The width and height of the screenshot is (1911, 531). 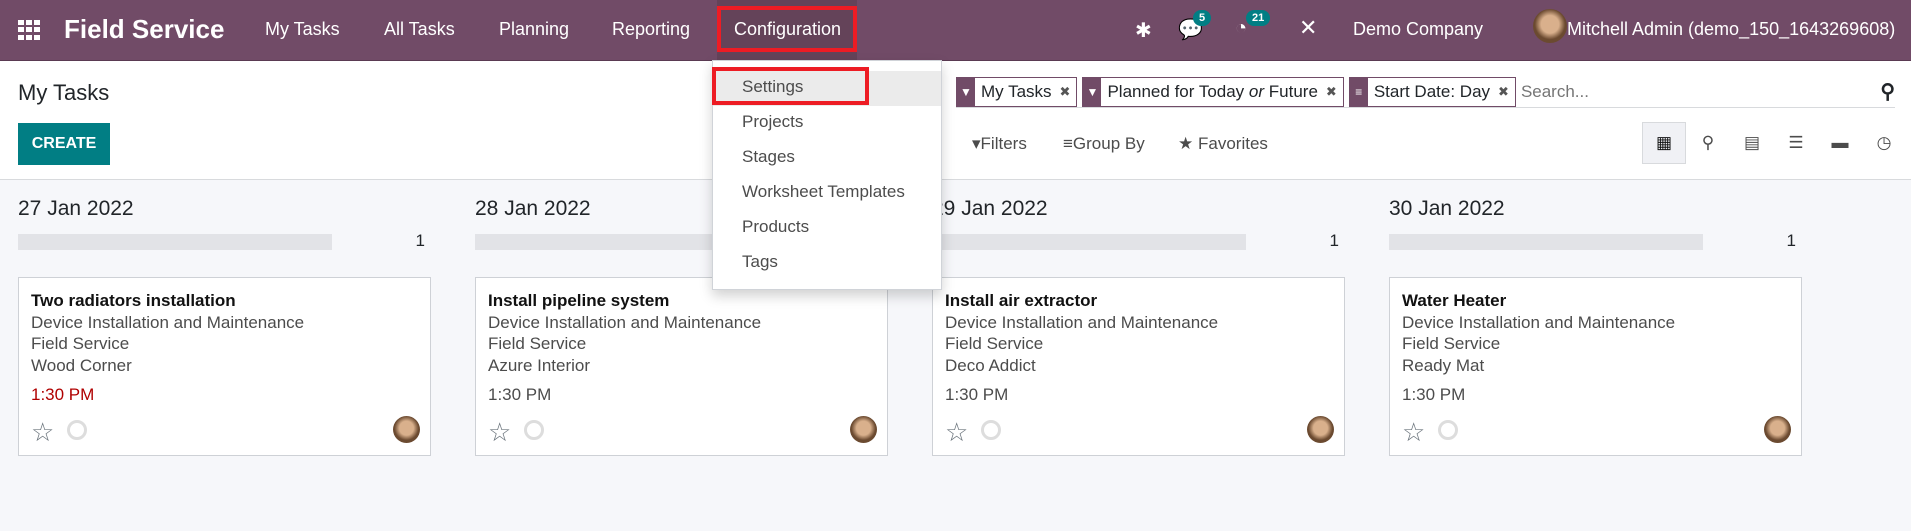 What do you see at coordinates (1443, 365) in the screenshot?
I see `task-customer: Ready Mat` at bounding box center [1443, 365].